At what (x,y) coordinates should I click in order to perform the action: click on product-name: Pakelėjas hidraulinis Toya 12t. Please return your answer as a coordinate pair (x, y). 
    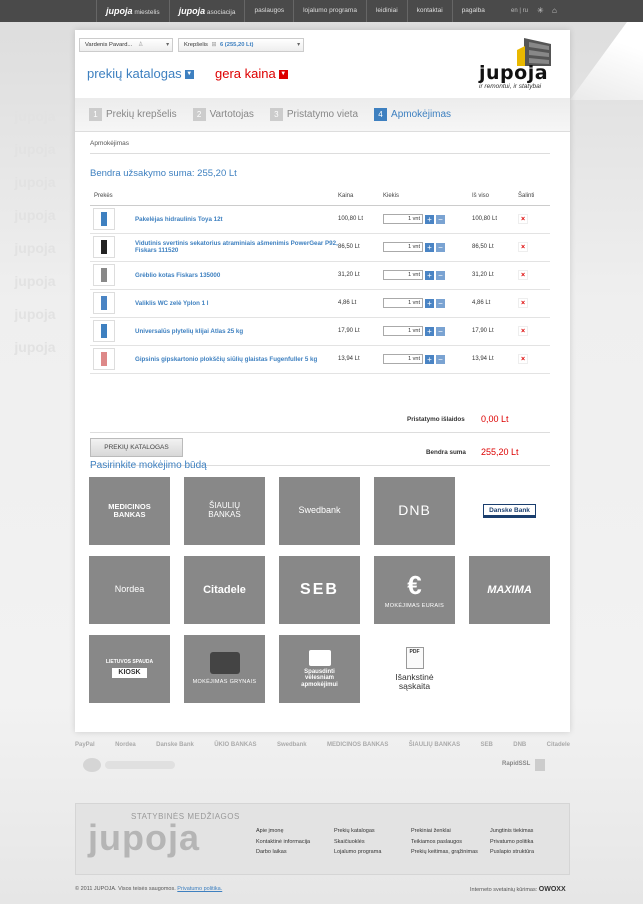
    Looking at the image, I should click on (179, 219).